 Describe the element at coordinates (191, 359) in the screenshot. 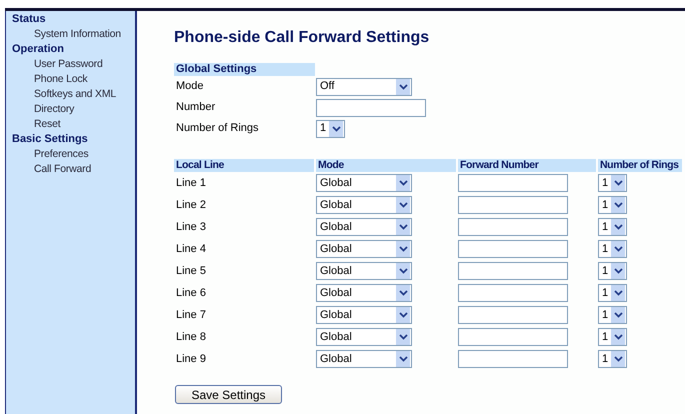

I see `line-label: Line 9` at that location.